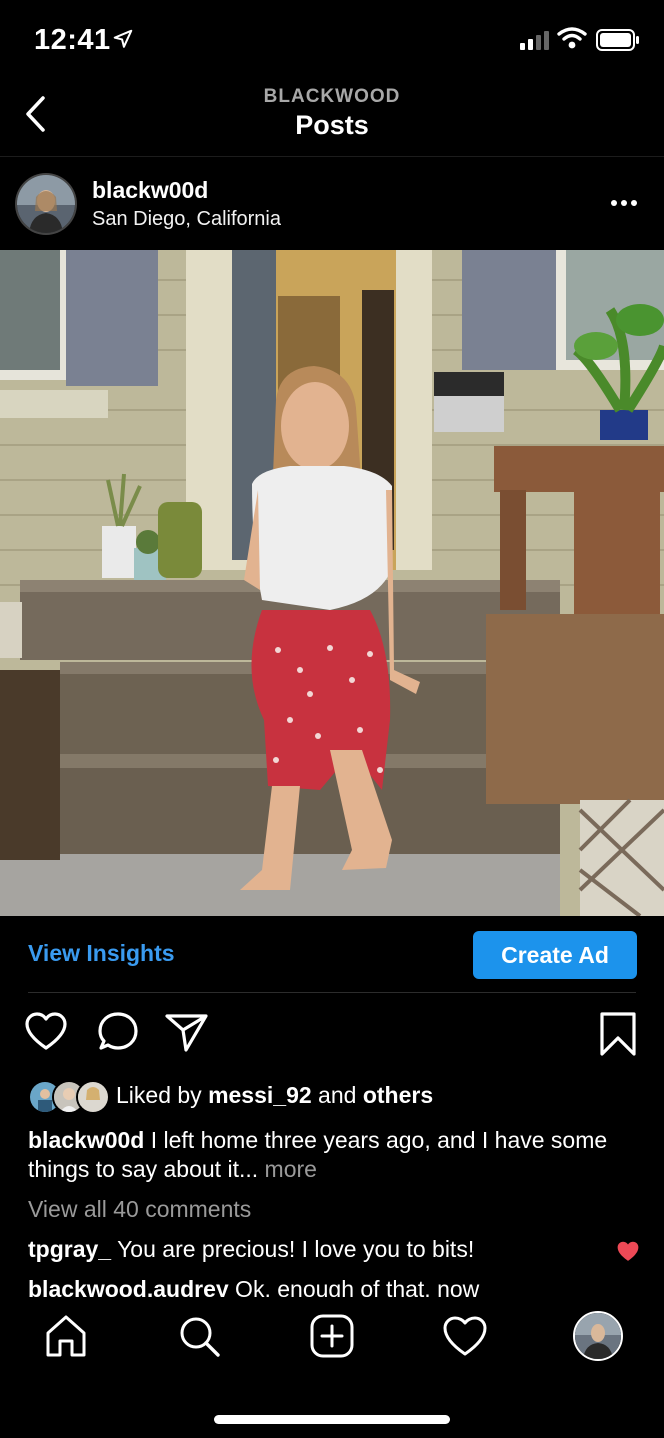  What do you see at coordinates (199, 1336) in the screenshot?
I see `search-icon` at bounding box center [199, 1336].